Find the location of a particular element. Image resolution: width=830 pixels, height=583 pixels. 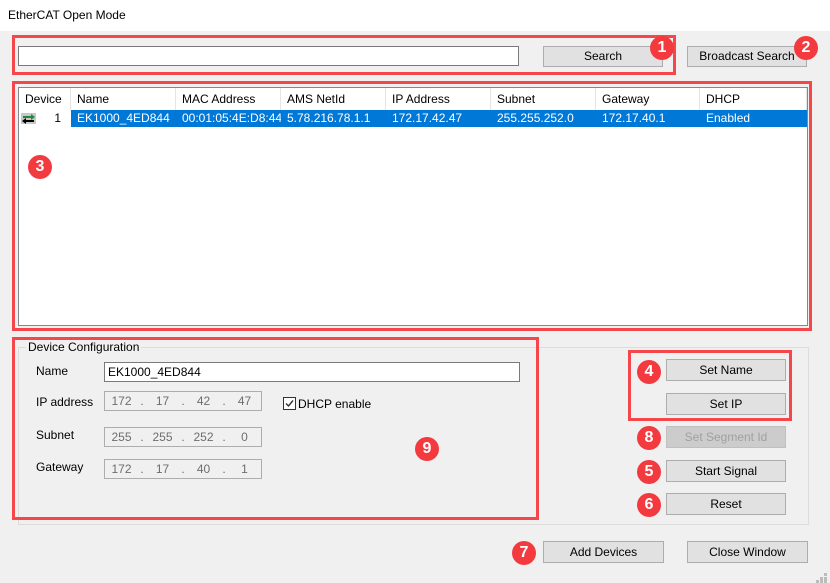

column-header-ams-netid: AMS NetId is located at coordinates (333, 99).